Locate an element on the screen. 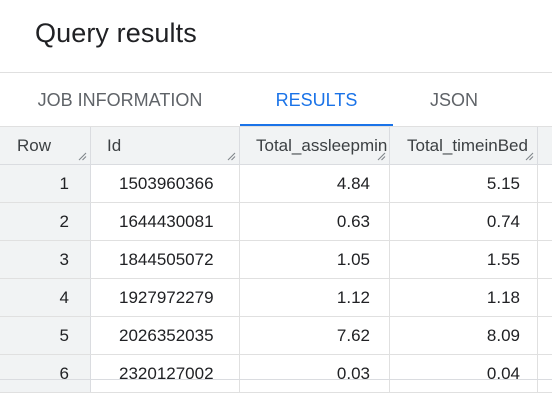 The image size is (552, 417). cell-total-asleep: 0.63 is located at coordinates (315, 221).